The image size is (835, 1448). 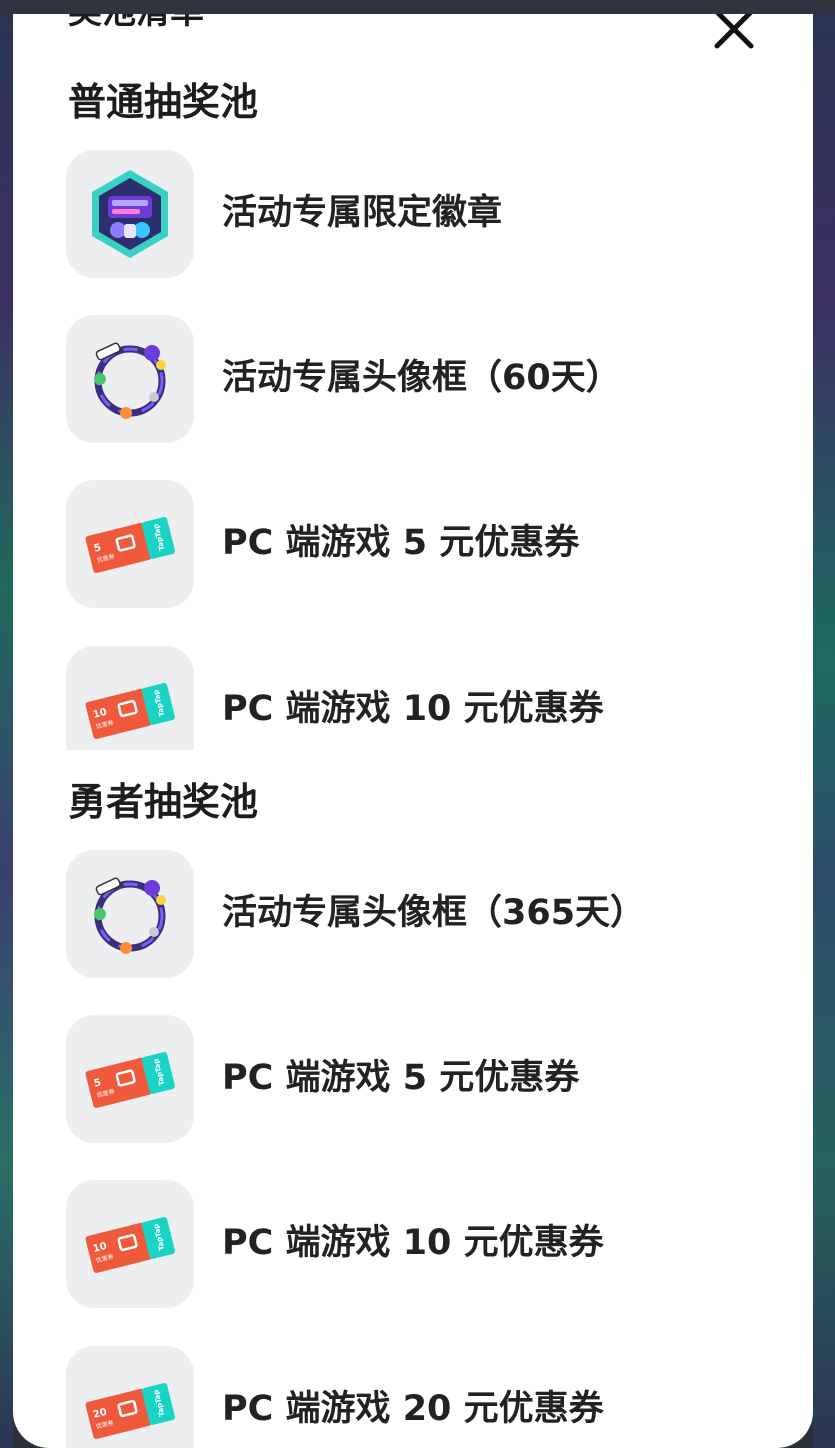 I want to click on prize-item: 20 优惠券 TapTap PC 端游戏 20 元优惠券, so click(x=416, y=1397).